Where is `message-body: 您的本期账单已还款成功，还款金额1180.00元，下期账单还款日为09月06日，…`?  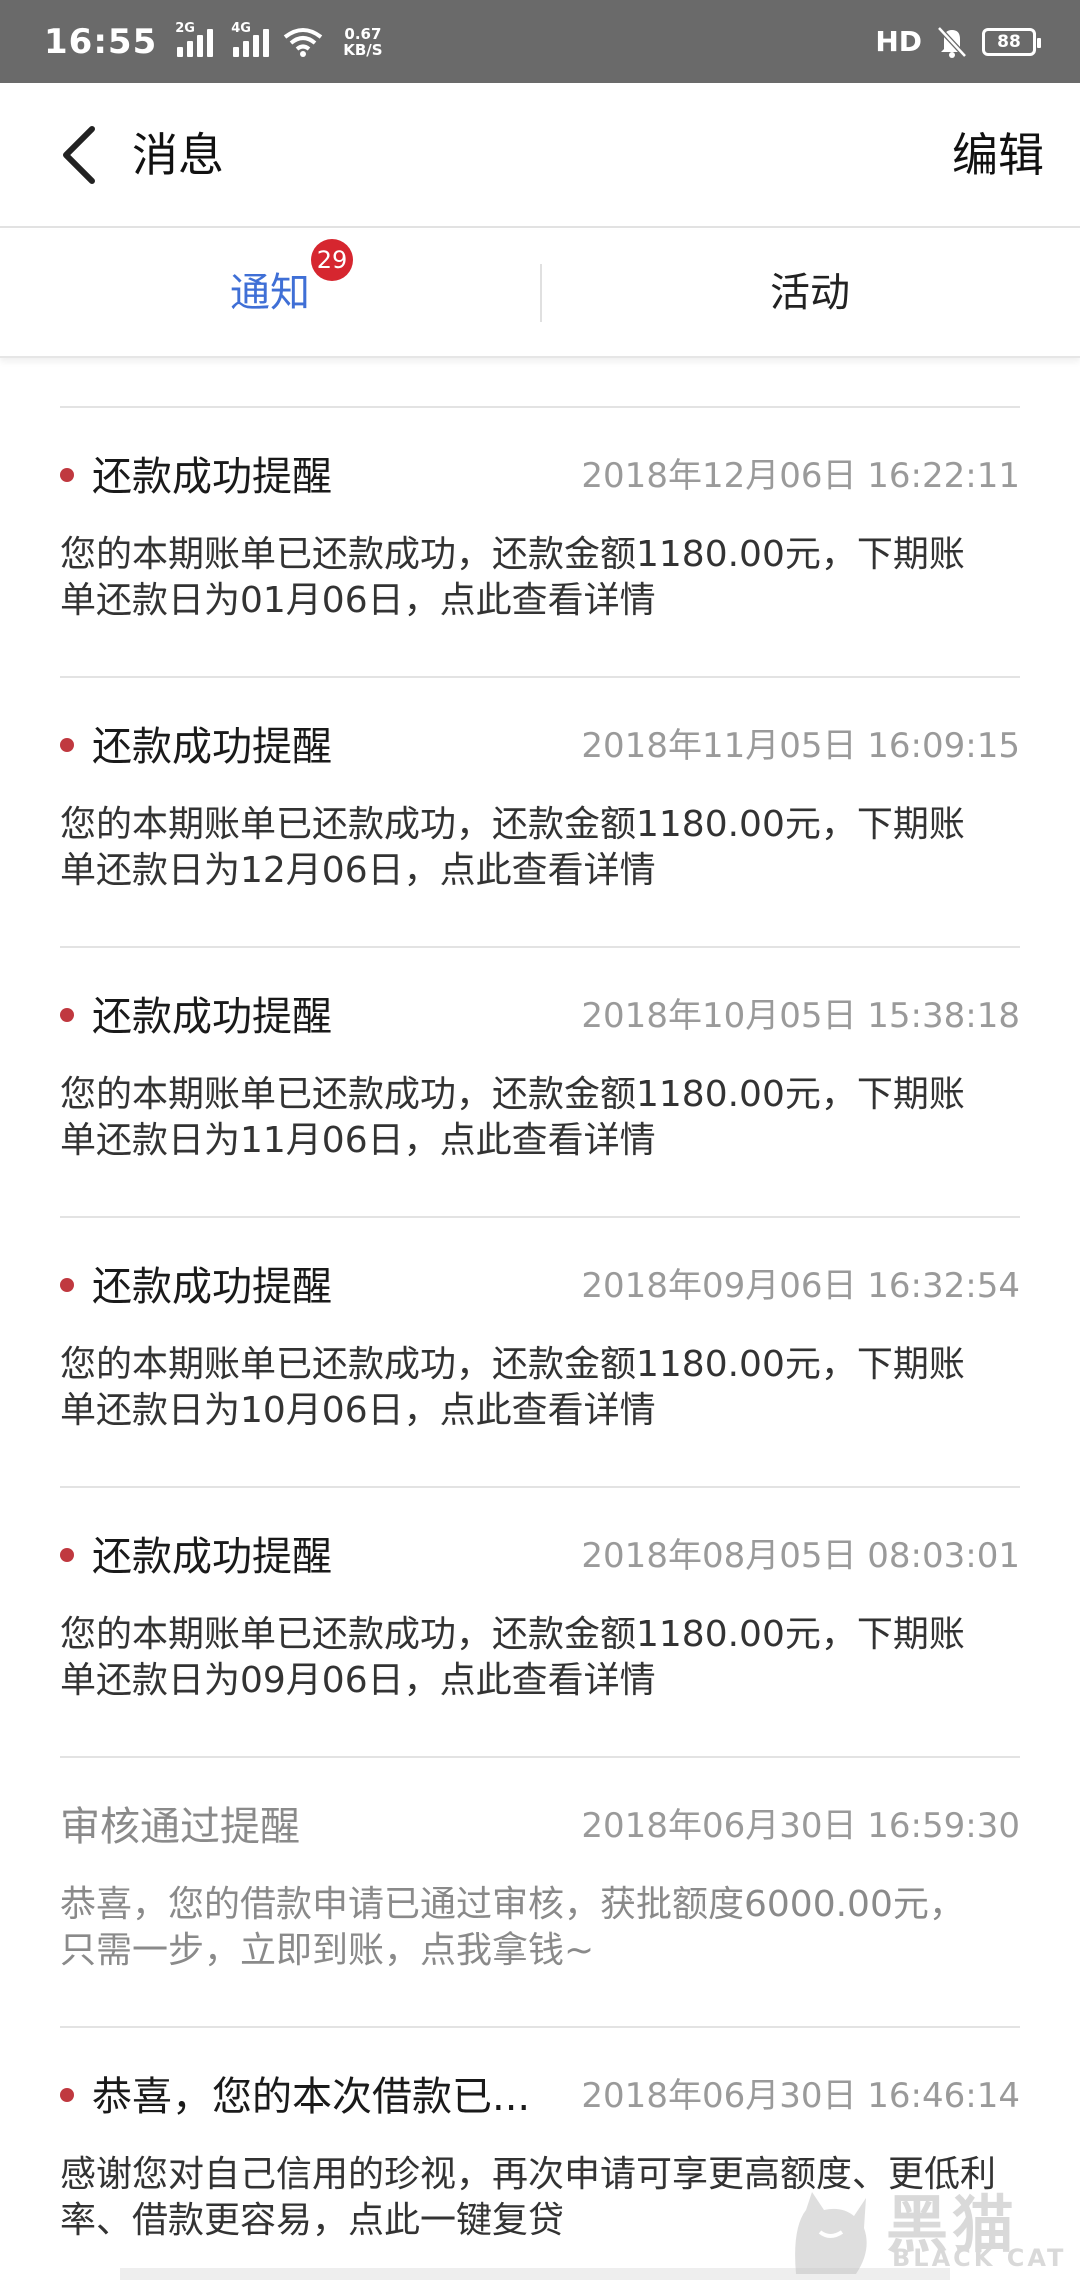
message-body: 您的本期账单已还款成功，还款金额1180.00元，下期账单还款日为09月06日，… is located at coordinates (512, 1657).